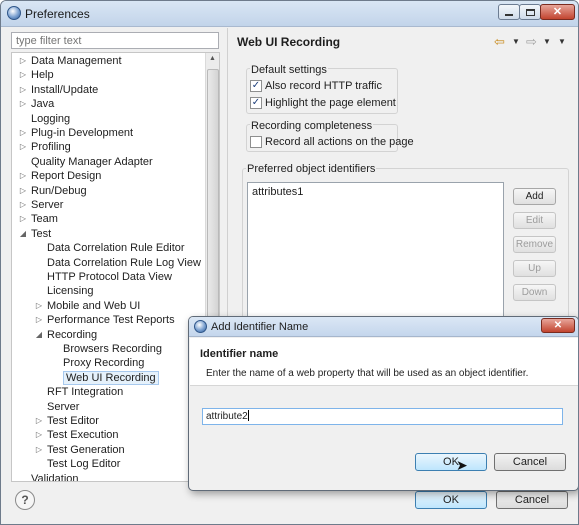 This screenshot has height=525, width=579. Describe the element at coordinates (213, 194) in the screenshot. I see `scroll-thumb` at that location.